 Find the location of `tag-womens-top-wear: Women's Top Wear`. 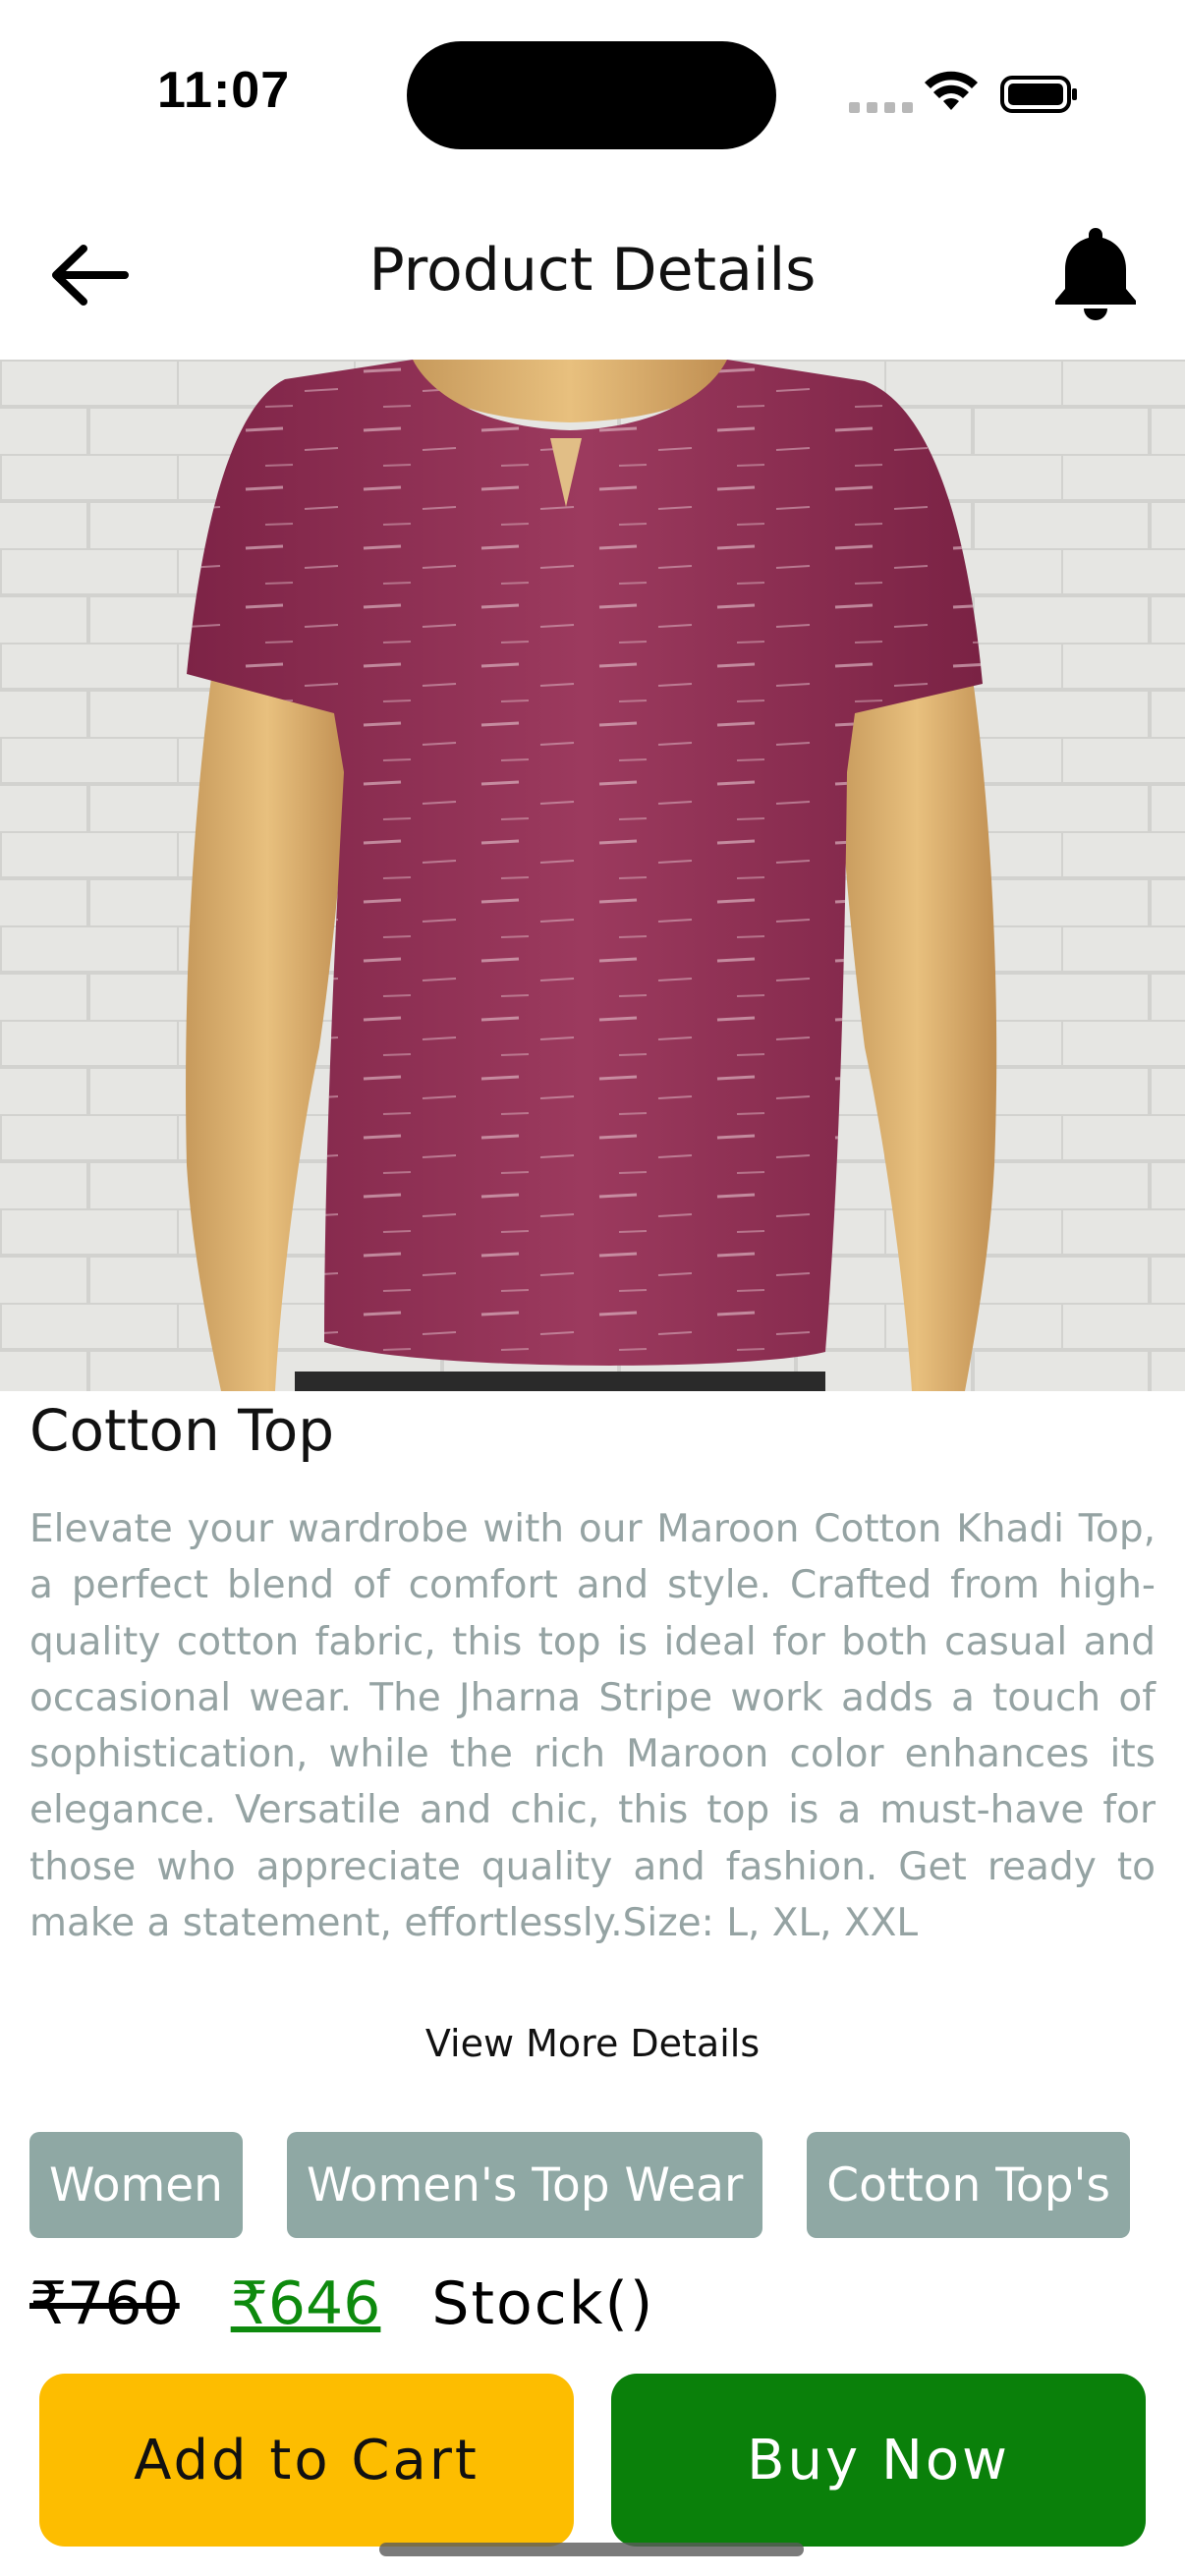

tag-womens-top-wear: Women's Top Wear is located at coordinates (525, 2185).